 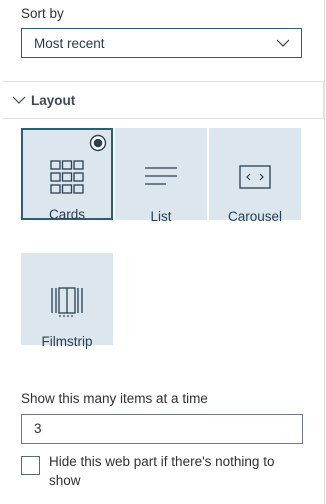 I want to click on hide-web-part-checkbox, so click(x=30, y=465).